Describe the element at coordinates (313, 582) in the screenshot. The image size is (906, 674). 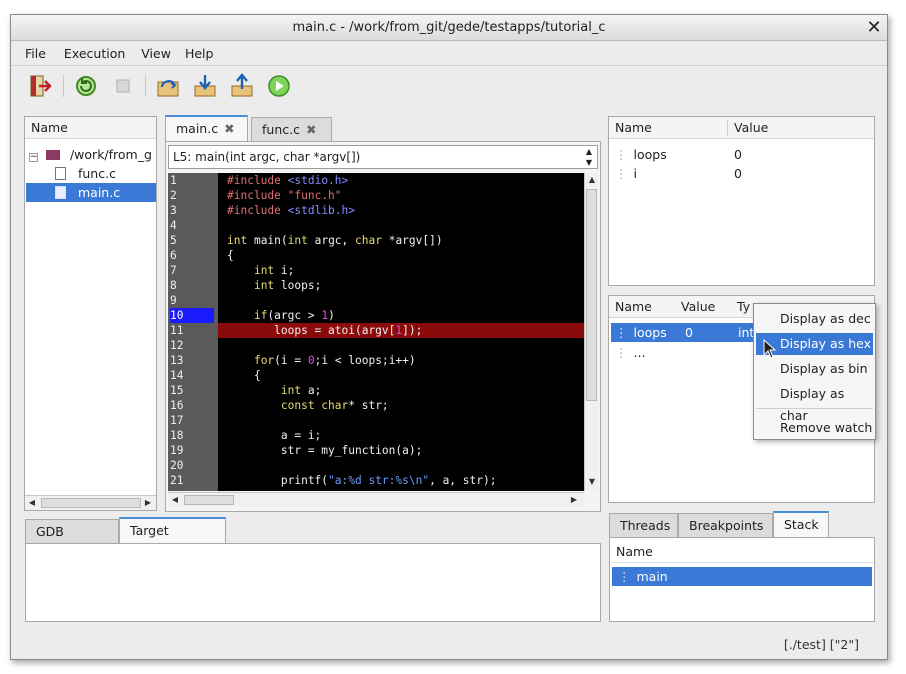
I see `target-output-area` at that location.